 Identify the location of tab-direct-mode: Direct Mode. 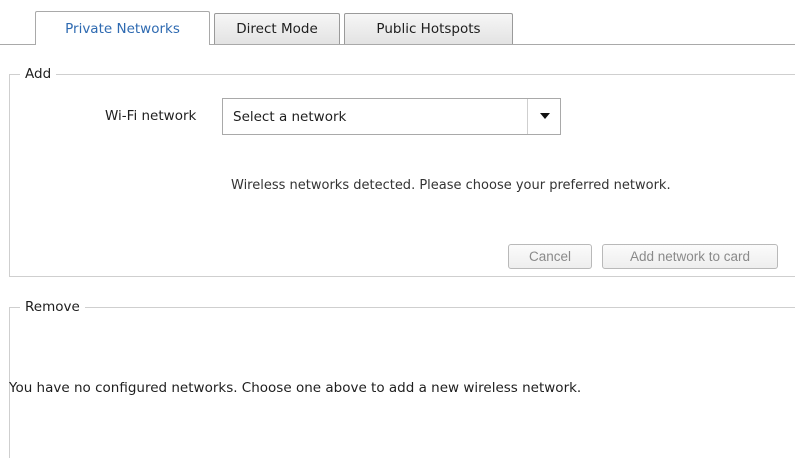
(277, 28).